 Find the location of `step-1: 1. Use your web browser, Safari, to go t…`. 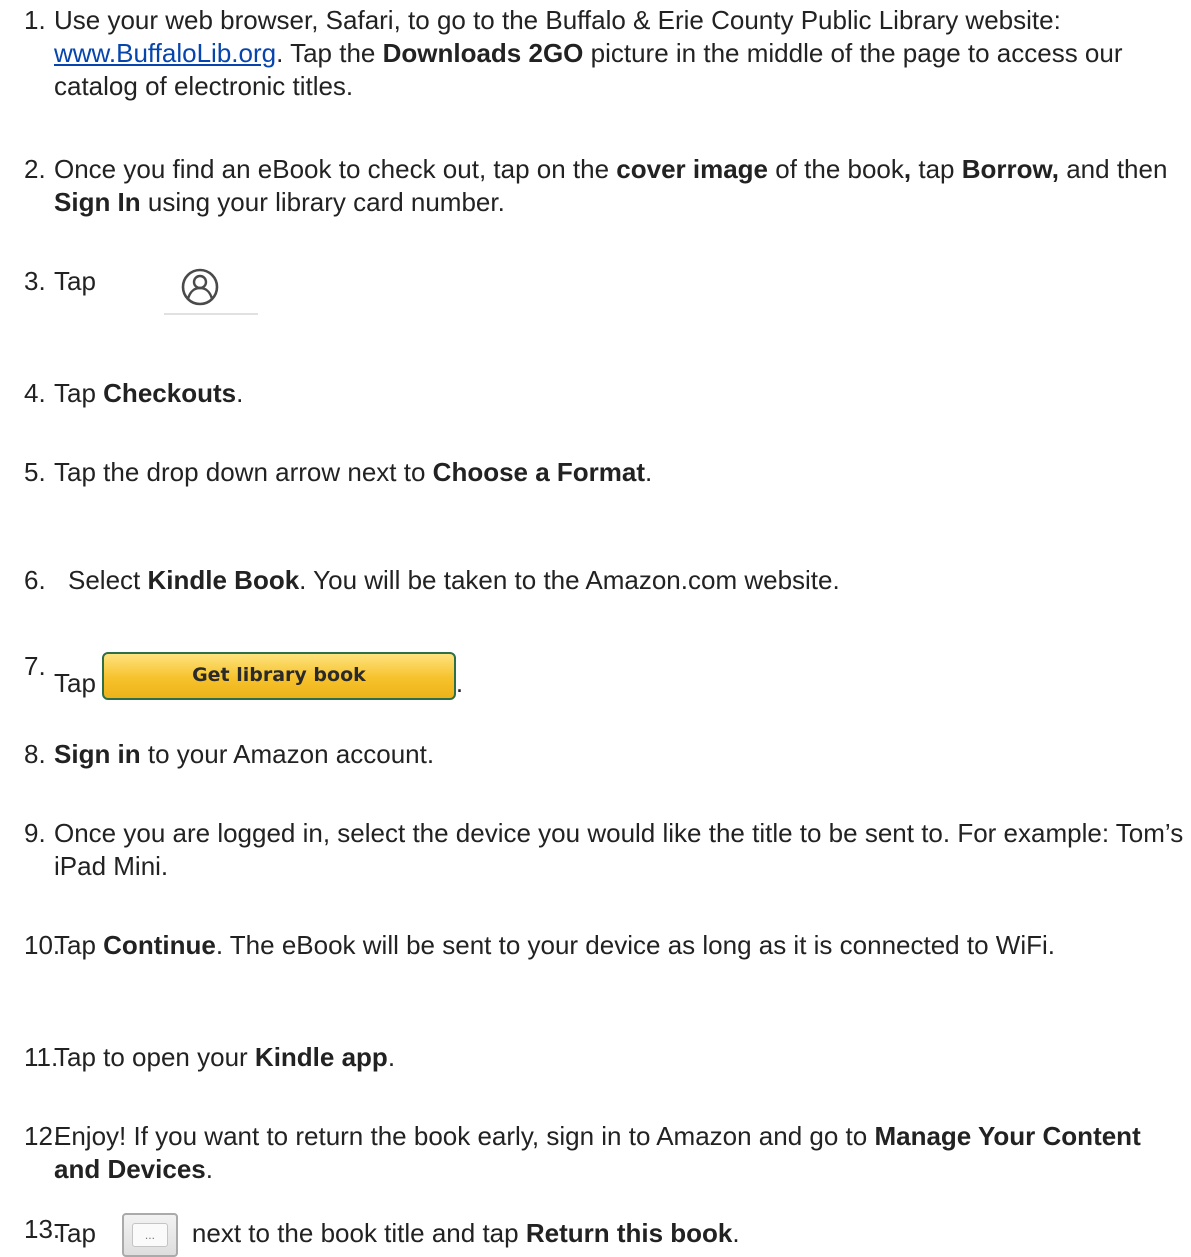

step-1: 1. Use your web browser, Safari, to go t… is located at coordinates (606, 53).